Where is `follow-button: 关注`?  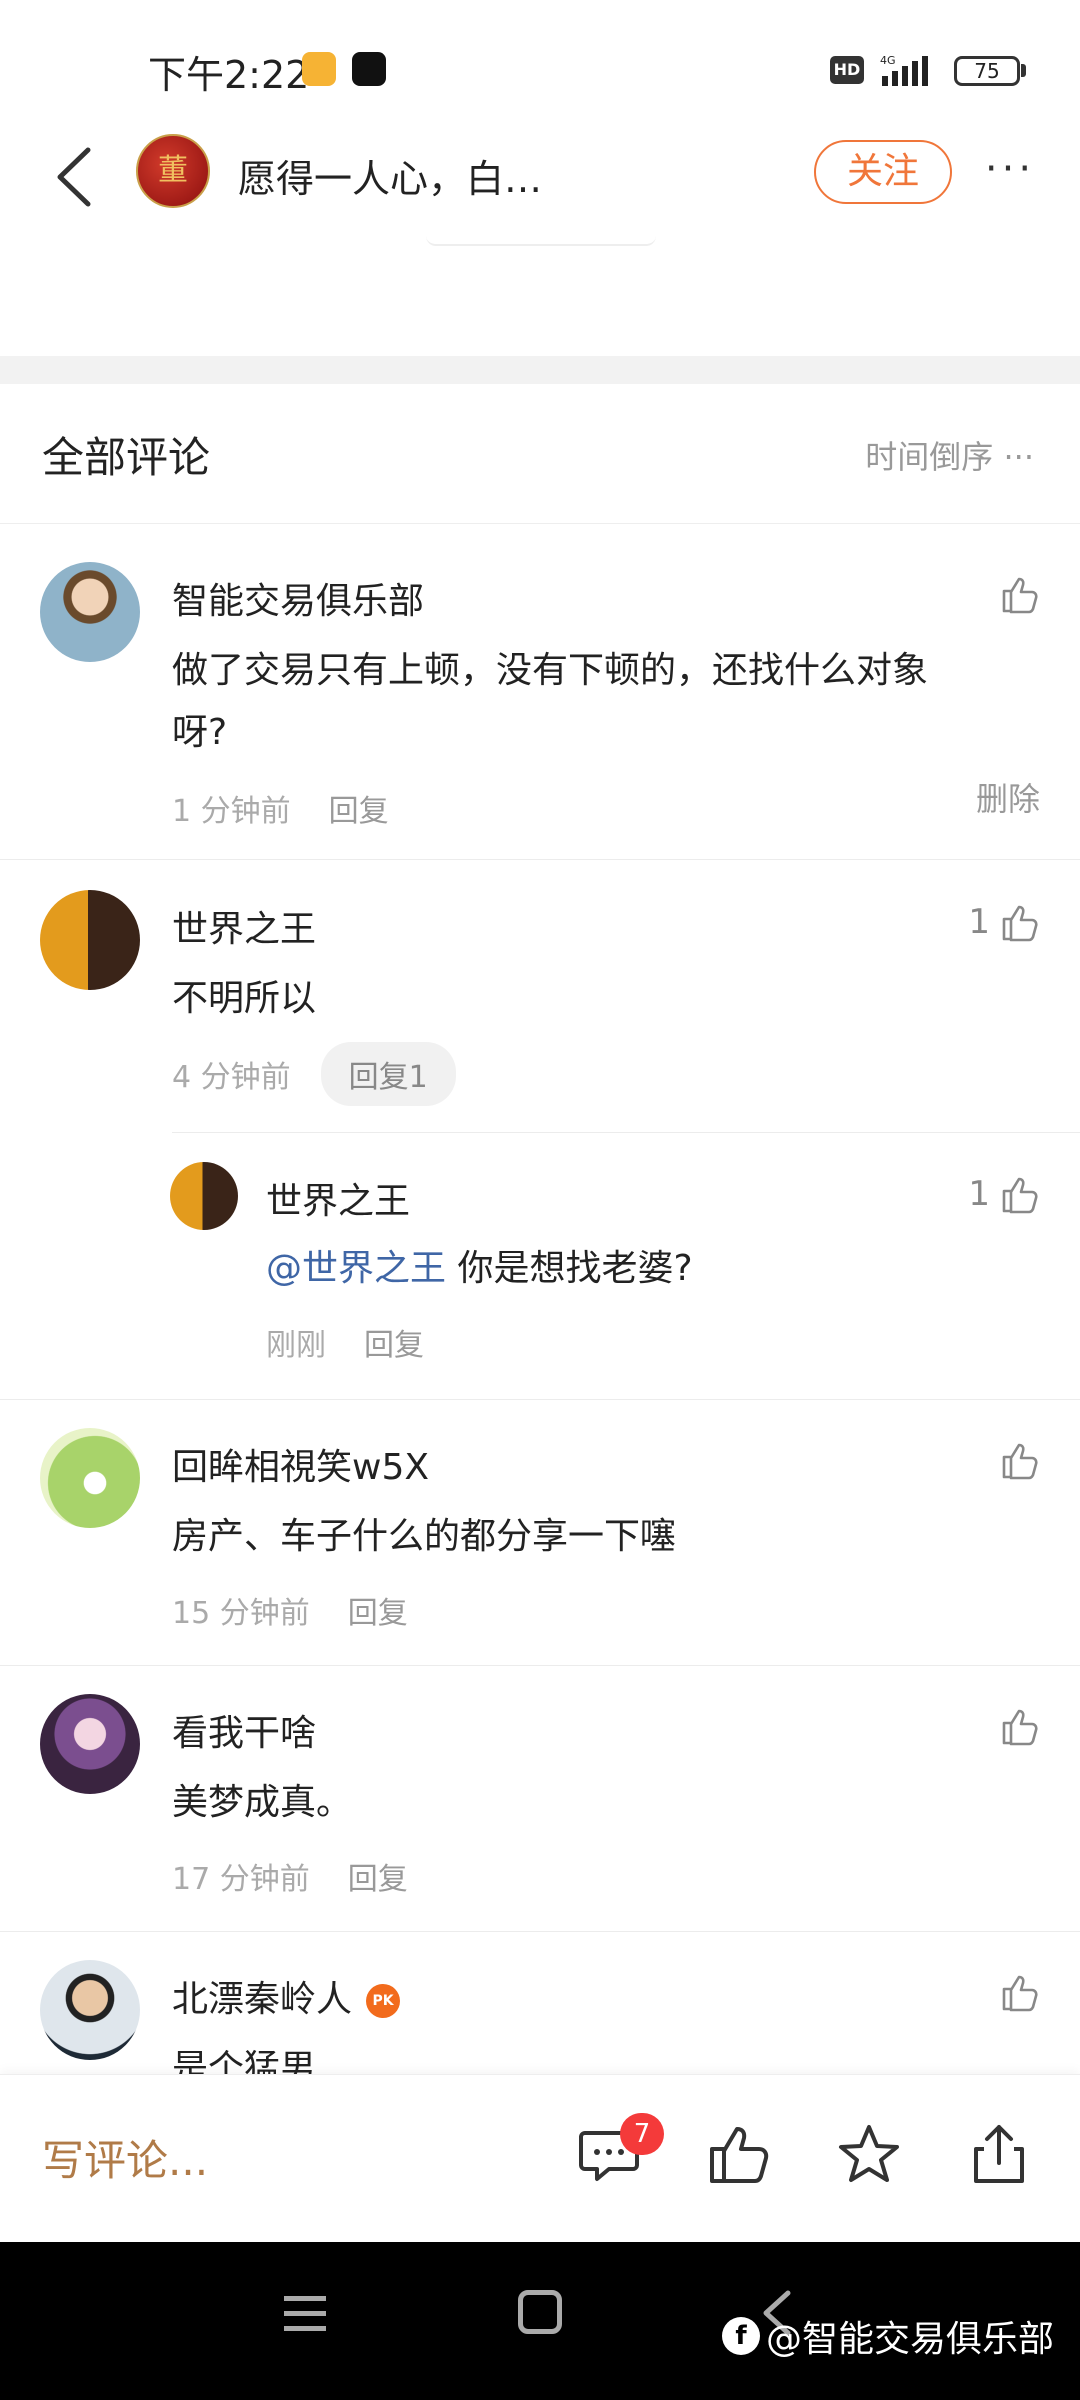 follow-button: 关注 is located at coordinates (883, 172).